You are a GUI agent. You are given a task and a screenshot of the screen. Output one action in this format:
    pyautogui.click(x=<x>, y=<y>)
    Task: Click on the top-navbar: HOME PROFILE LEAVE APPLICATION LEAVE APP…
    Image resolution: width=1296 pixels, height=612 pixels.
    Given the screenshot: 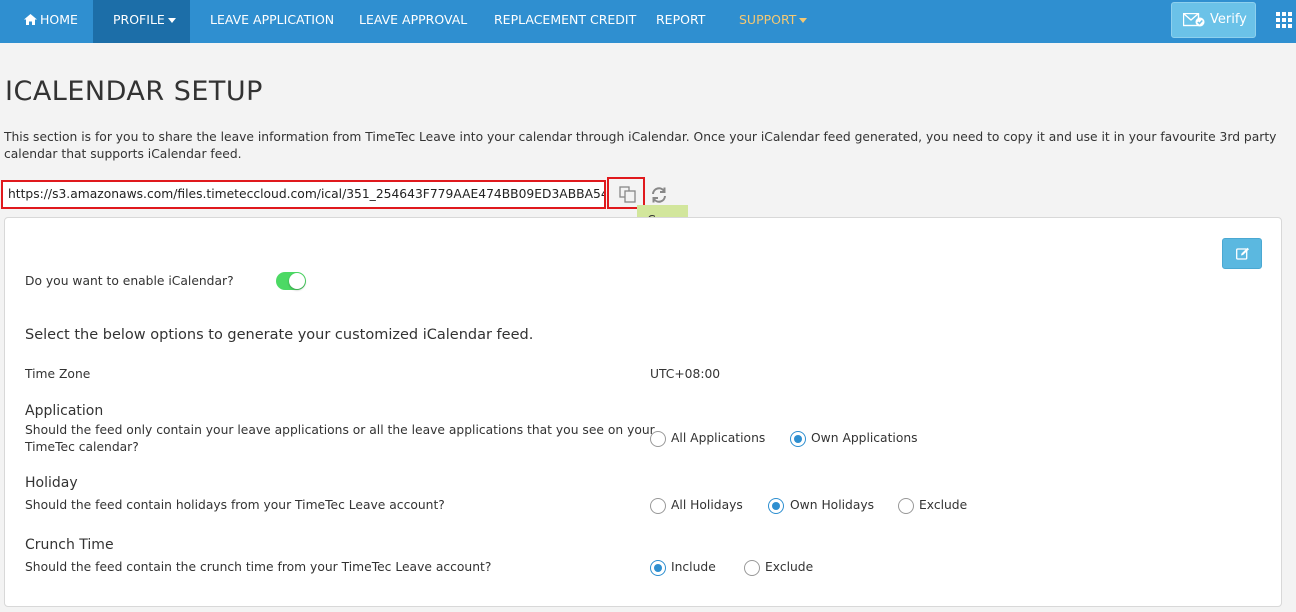 What is the action you would take?
    pyautogui.click(x=648, y=21)
    